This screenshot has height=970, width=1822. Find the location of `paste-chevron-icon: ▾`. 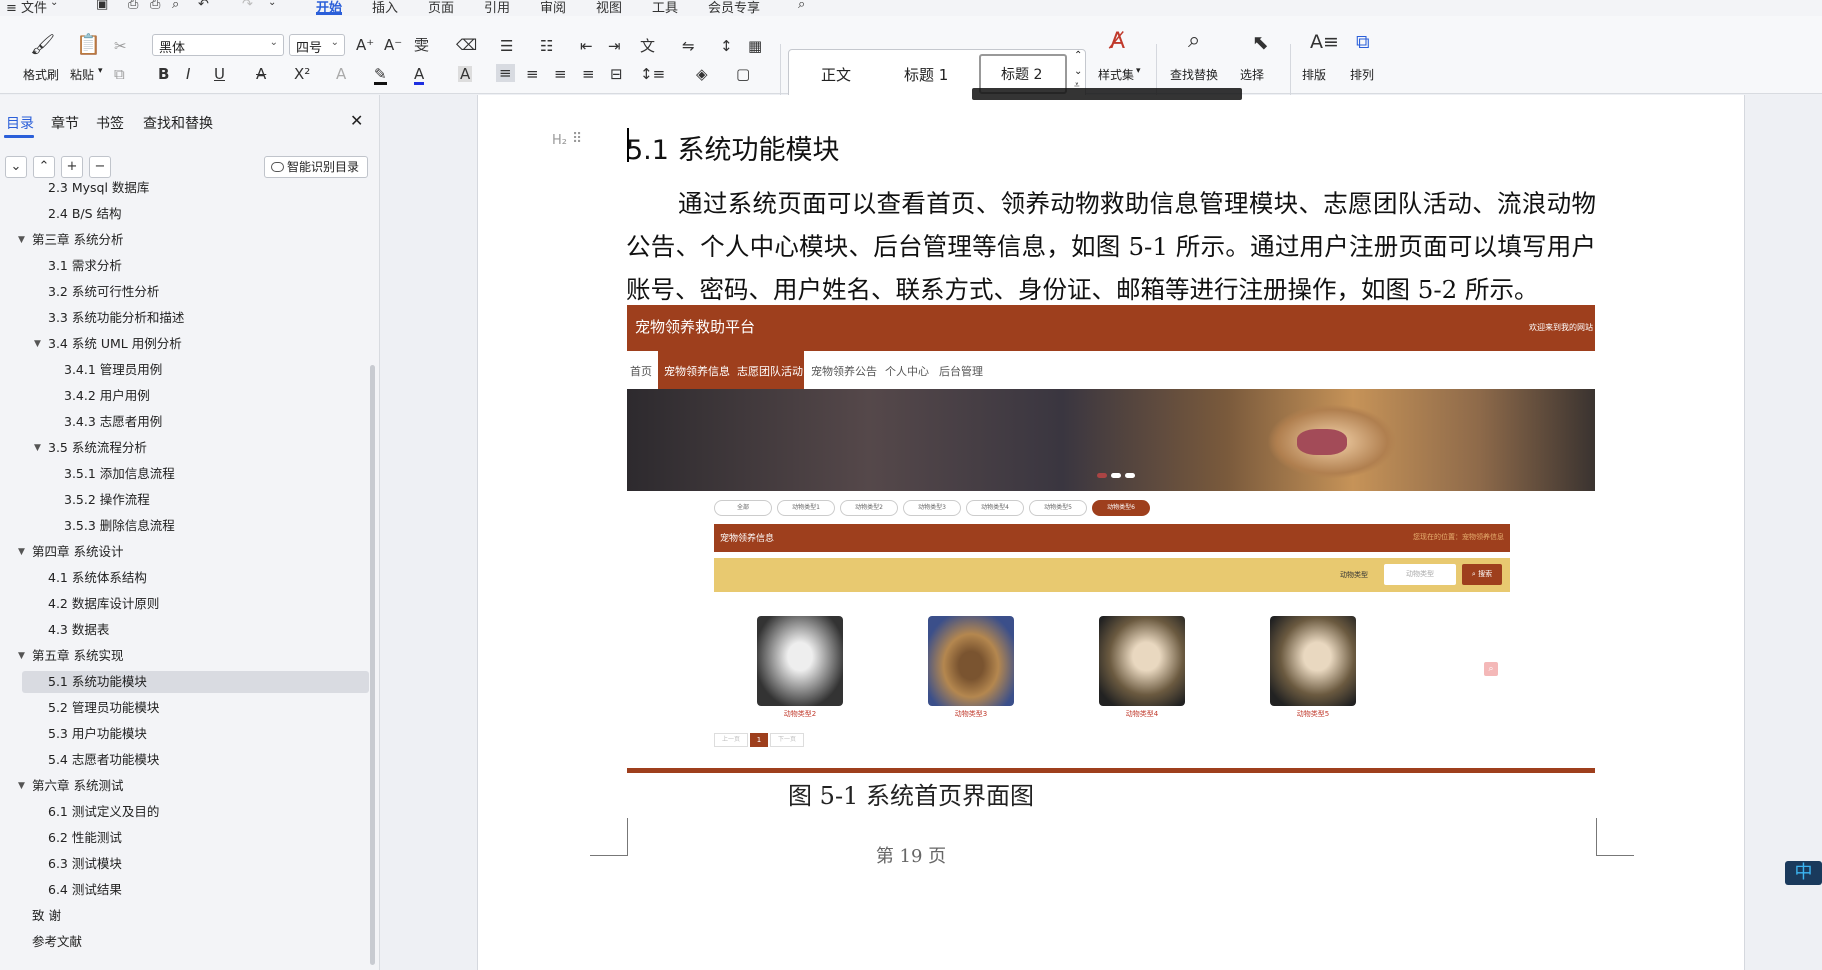

paste-chevron-icon: ▾ is located at coordinates (100, 71).